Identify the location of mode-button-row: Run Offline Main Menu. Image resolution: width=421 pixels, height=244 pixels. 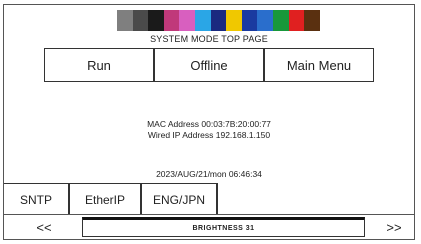
(209, 65).